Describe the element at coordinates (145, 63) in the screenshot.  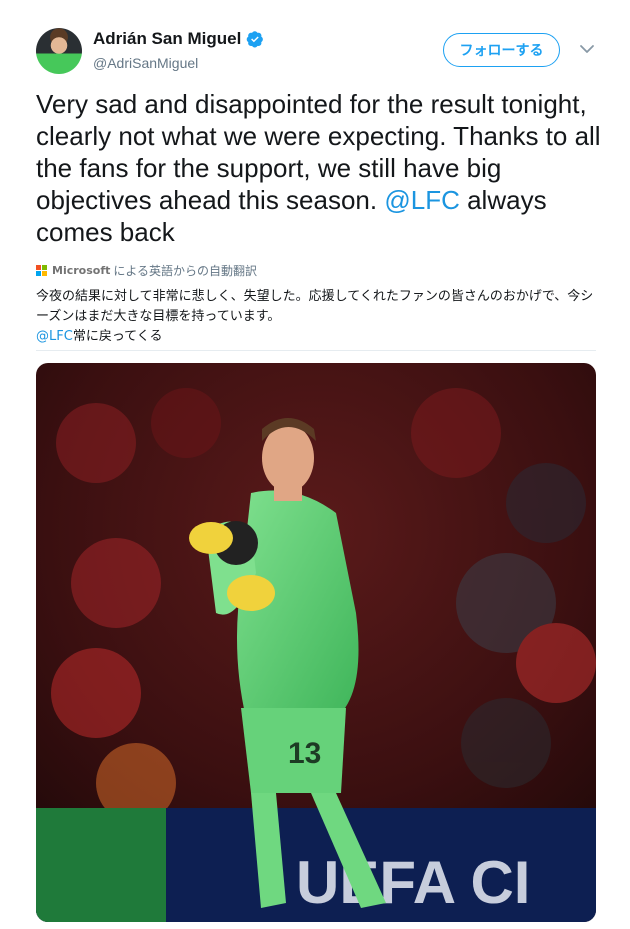
I see `user-handle: @AdriSanMiguel` at that location.